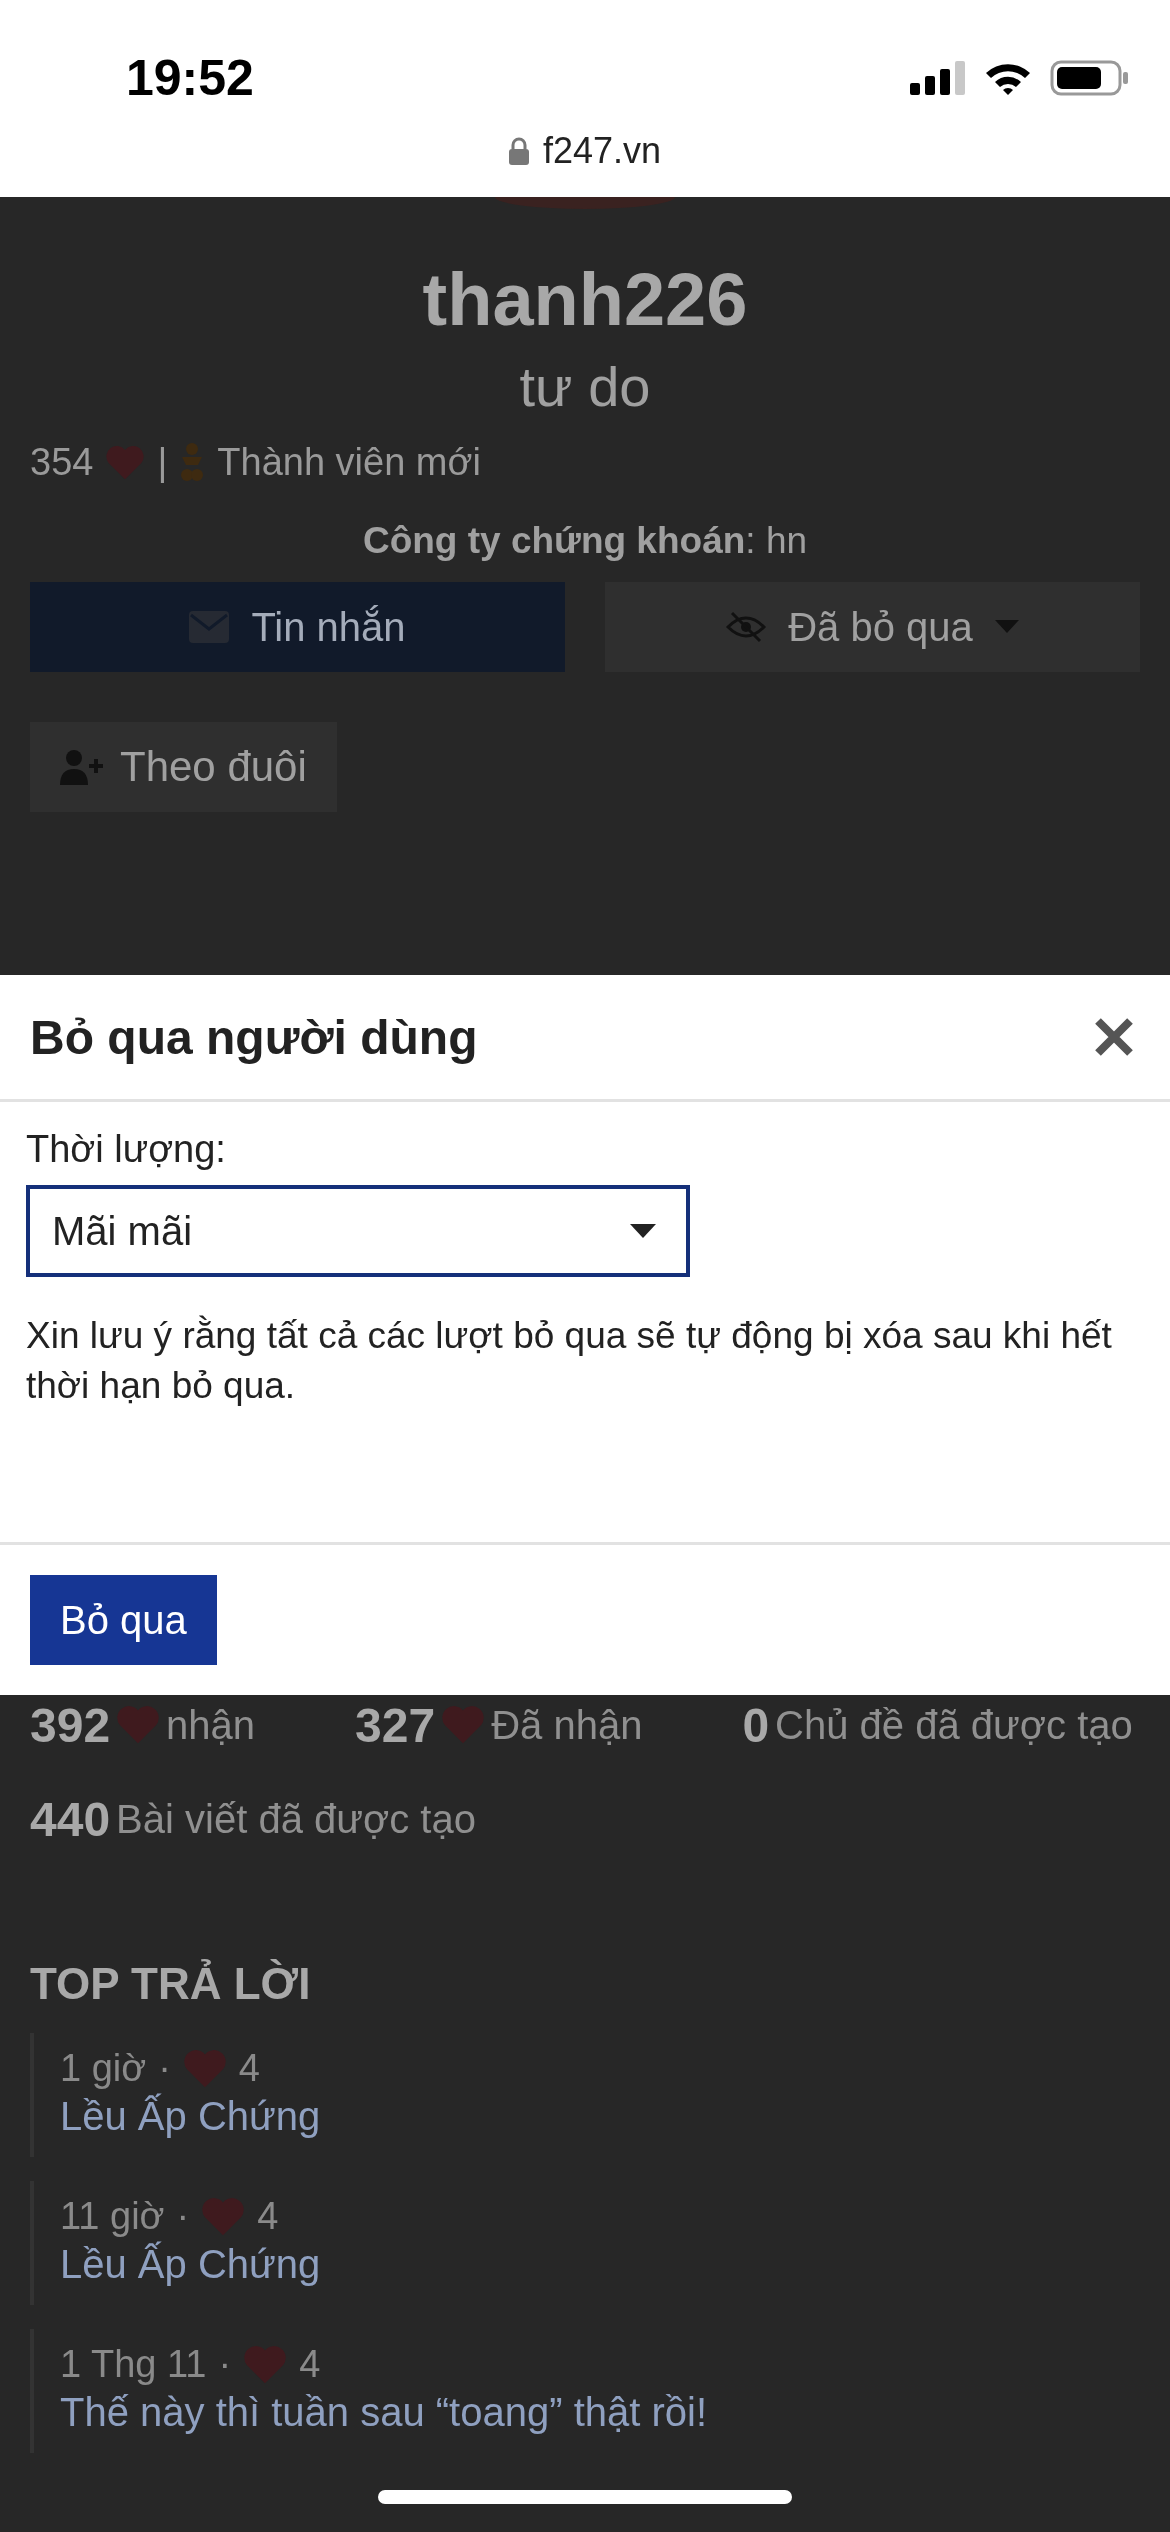 This screenshot has height=2532, width=1170. Describe the element at coordinates (1008, 78) in the screenshot. I see `wifi-icon` at that location.